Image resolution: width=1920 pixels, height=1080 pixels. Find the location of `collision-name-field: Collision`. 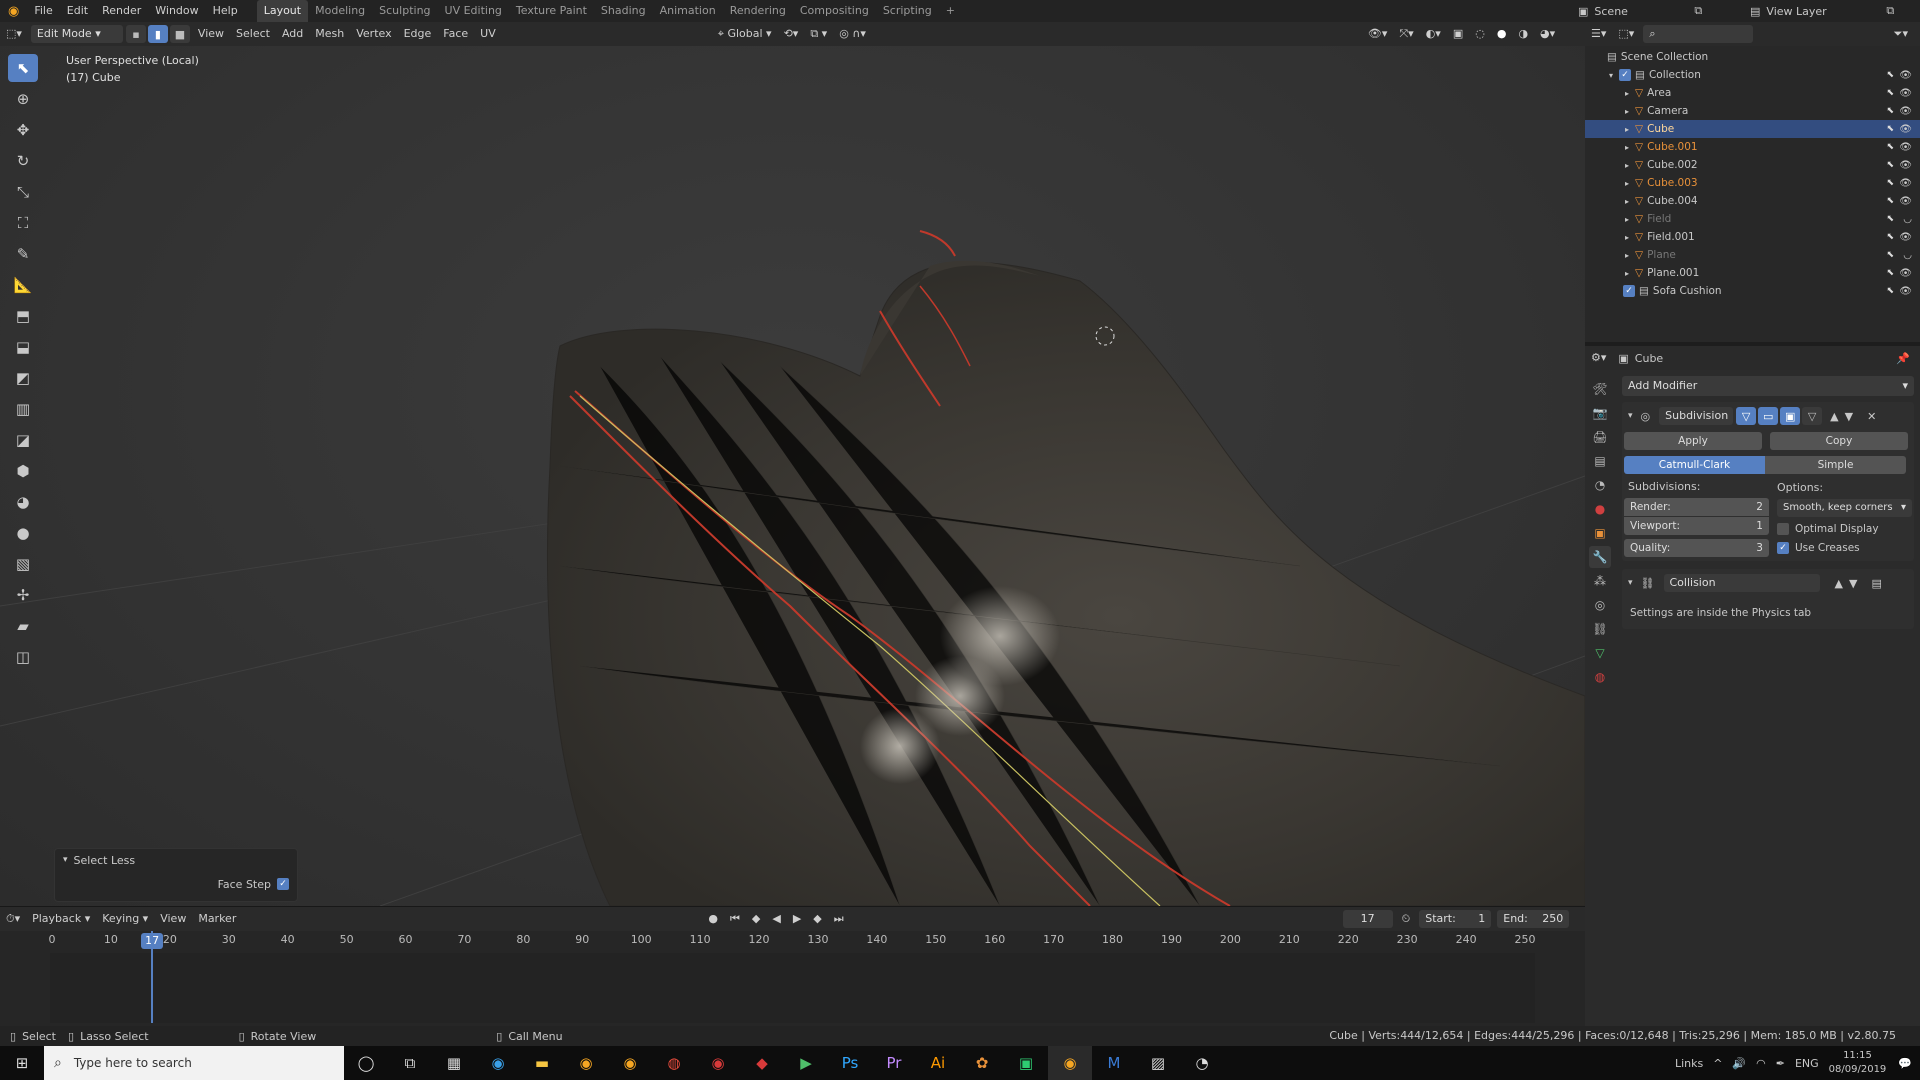

collision-name-field: Collision is located at coordinates (1741, 583).